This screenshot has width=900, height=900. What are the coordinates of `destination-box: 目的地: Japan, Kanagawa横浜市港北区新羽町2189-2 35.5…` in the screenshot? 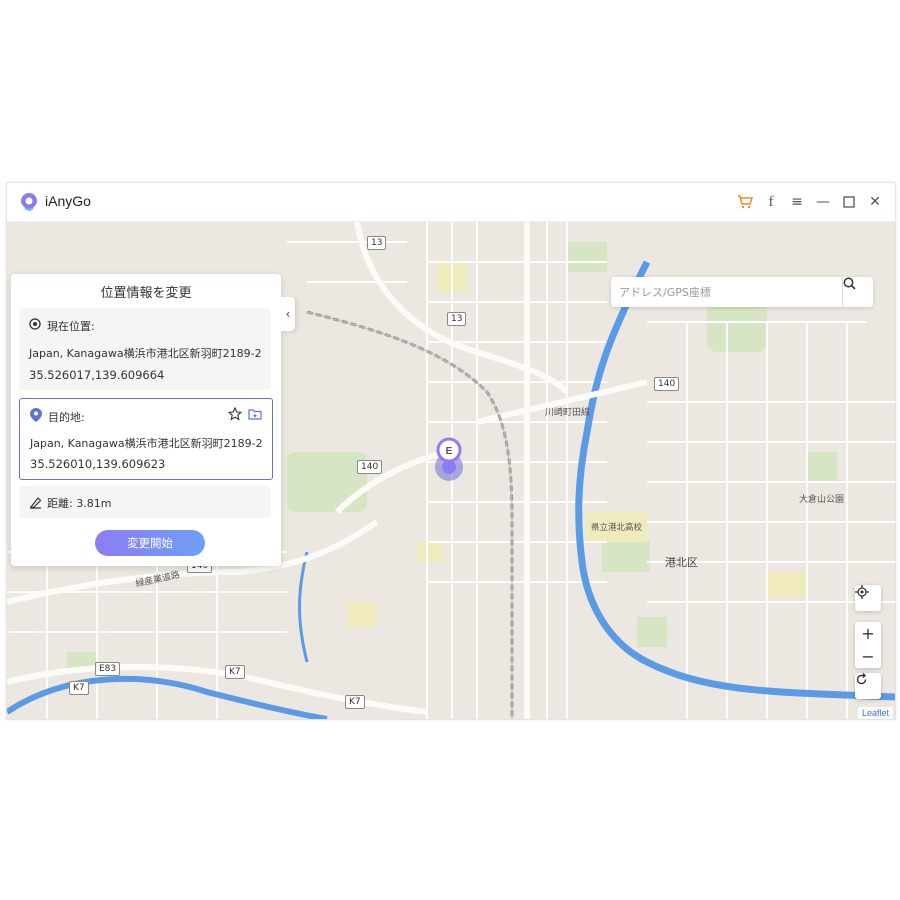 It's located at (146, 439).